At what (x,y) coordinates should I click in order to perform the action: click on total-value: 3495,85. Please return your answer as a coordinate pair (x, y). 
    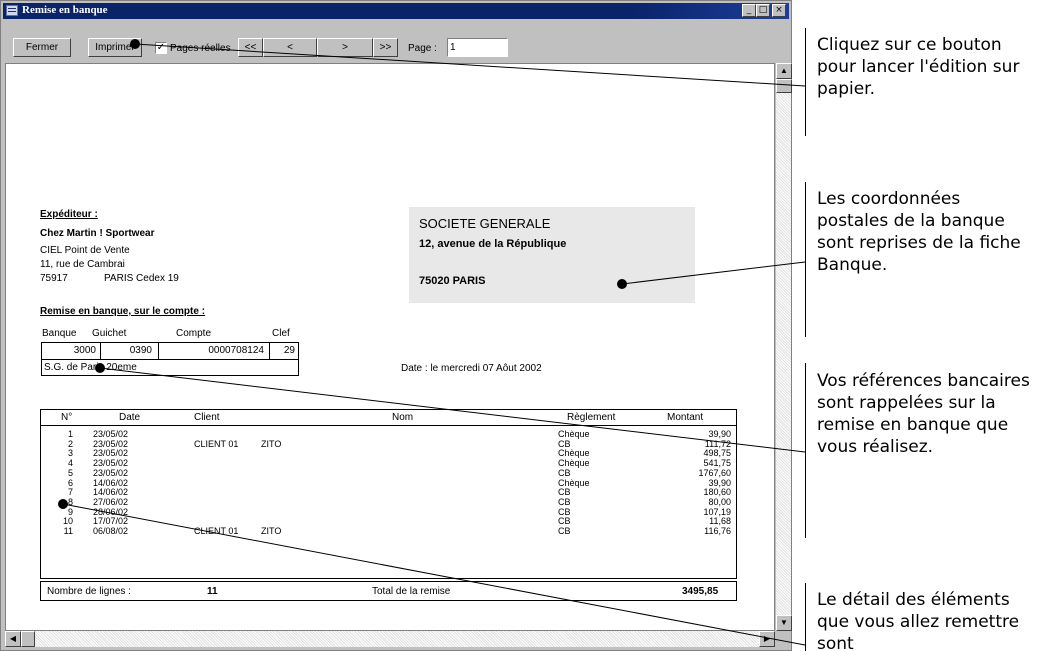
    Looking at the image, I should click on (700, 591).